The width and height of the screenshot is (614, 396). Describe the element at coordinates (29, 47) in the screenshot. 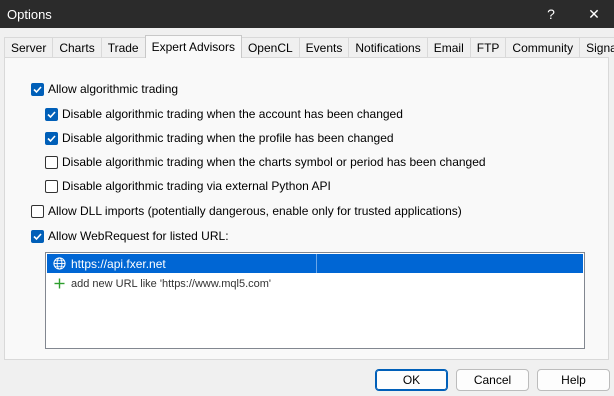

I see `tab-server: Server` at that location.